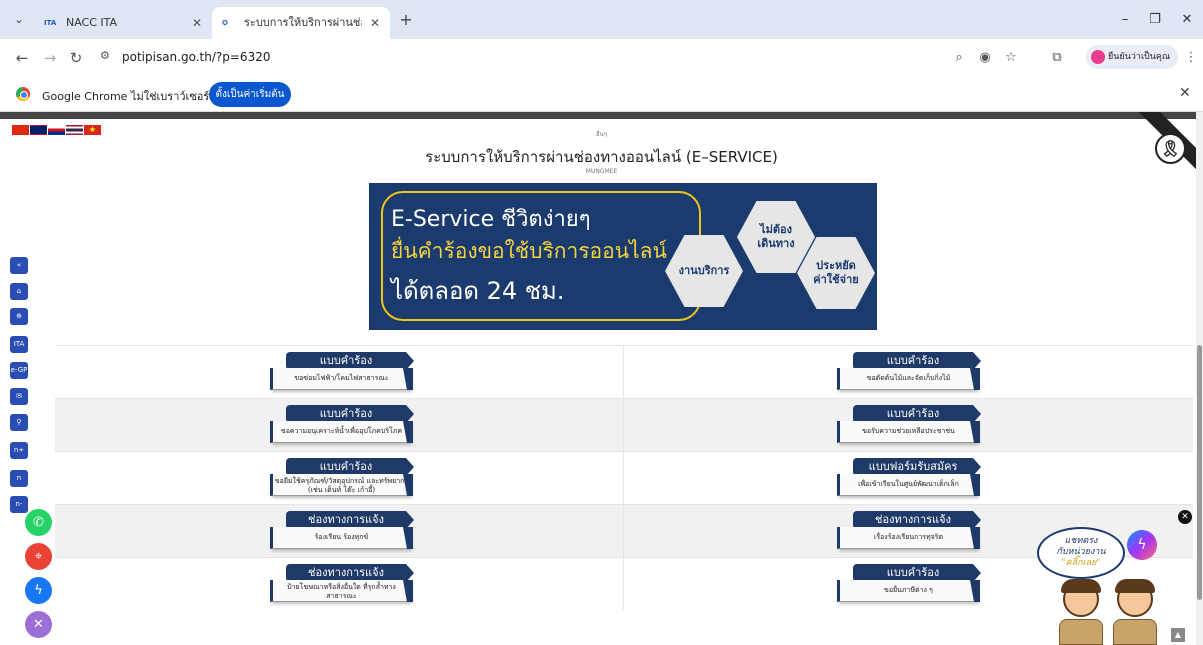 Image resolution: width=1203 pixels, height=645 pixels. What do you see at coordinates (19, 20) in the screenshot?
I see `tab-search-icon: ⌄` at bounding box center [19, 20].